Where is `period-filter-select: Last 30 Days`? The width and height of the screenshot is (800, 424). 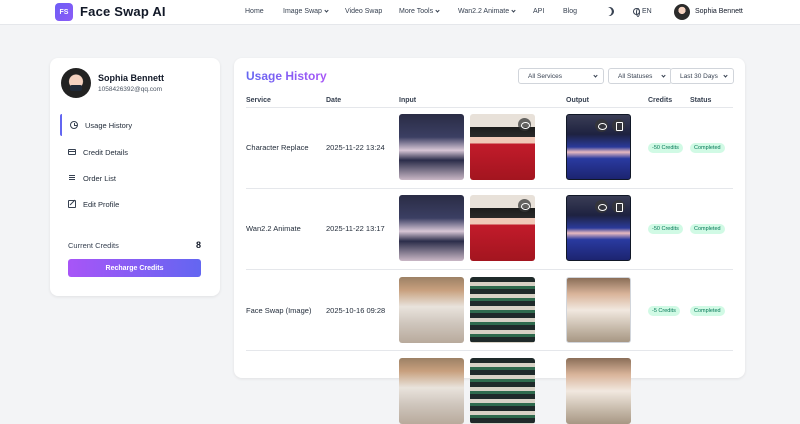
period-filter-select: Last 30 Days is located at coordinates (702, 76).